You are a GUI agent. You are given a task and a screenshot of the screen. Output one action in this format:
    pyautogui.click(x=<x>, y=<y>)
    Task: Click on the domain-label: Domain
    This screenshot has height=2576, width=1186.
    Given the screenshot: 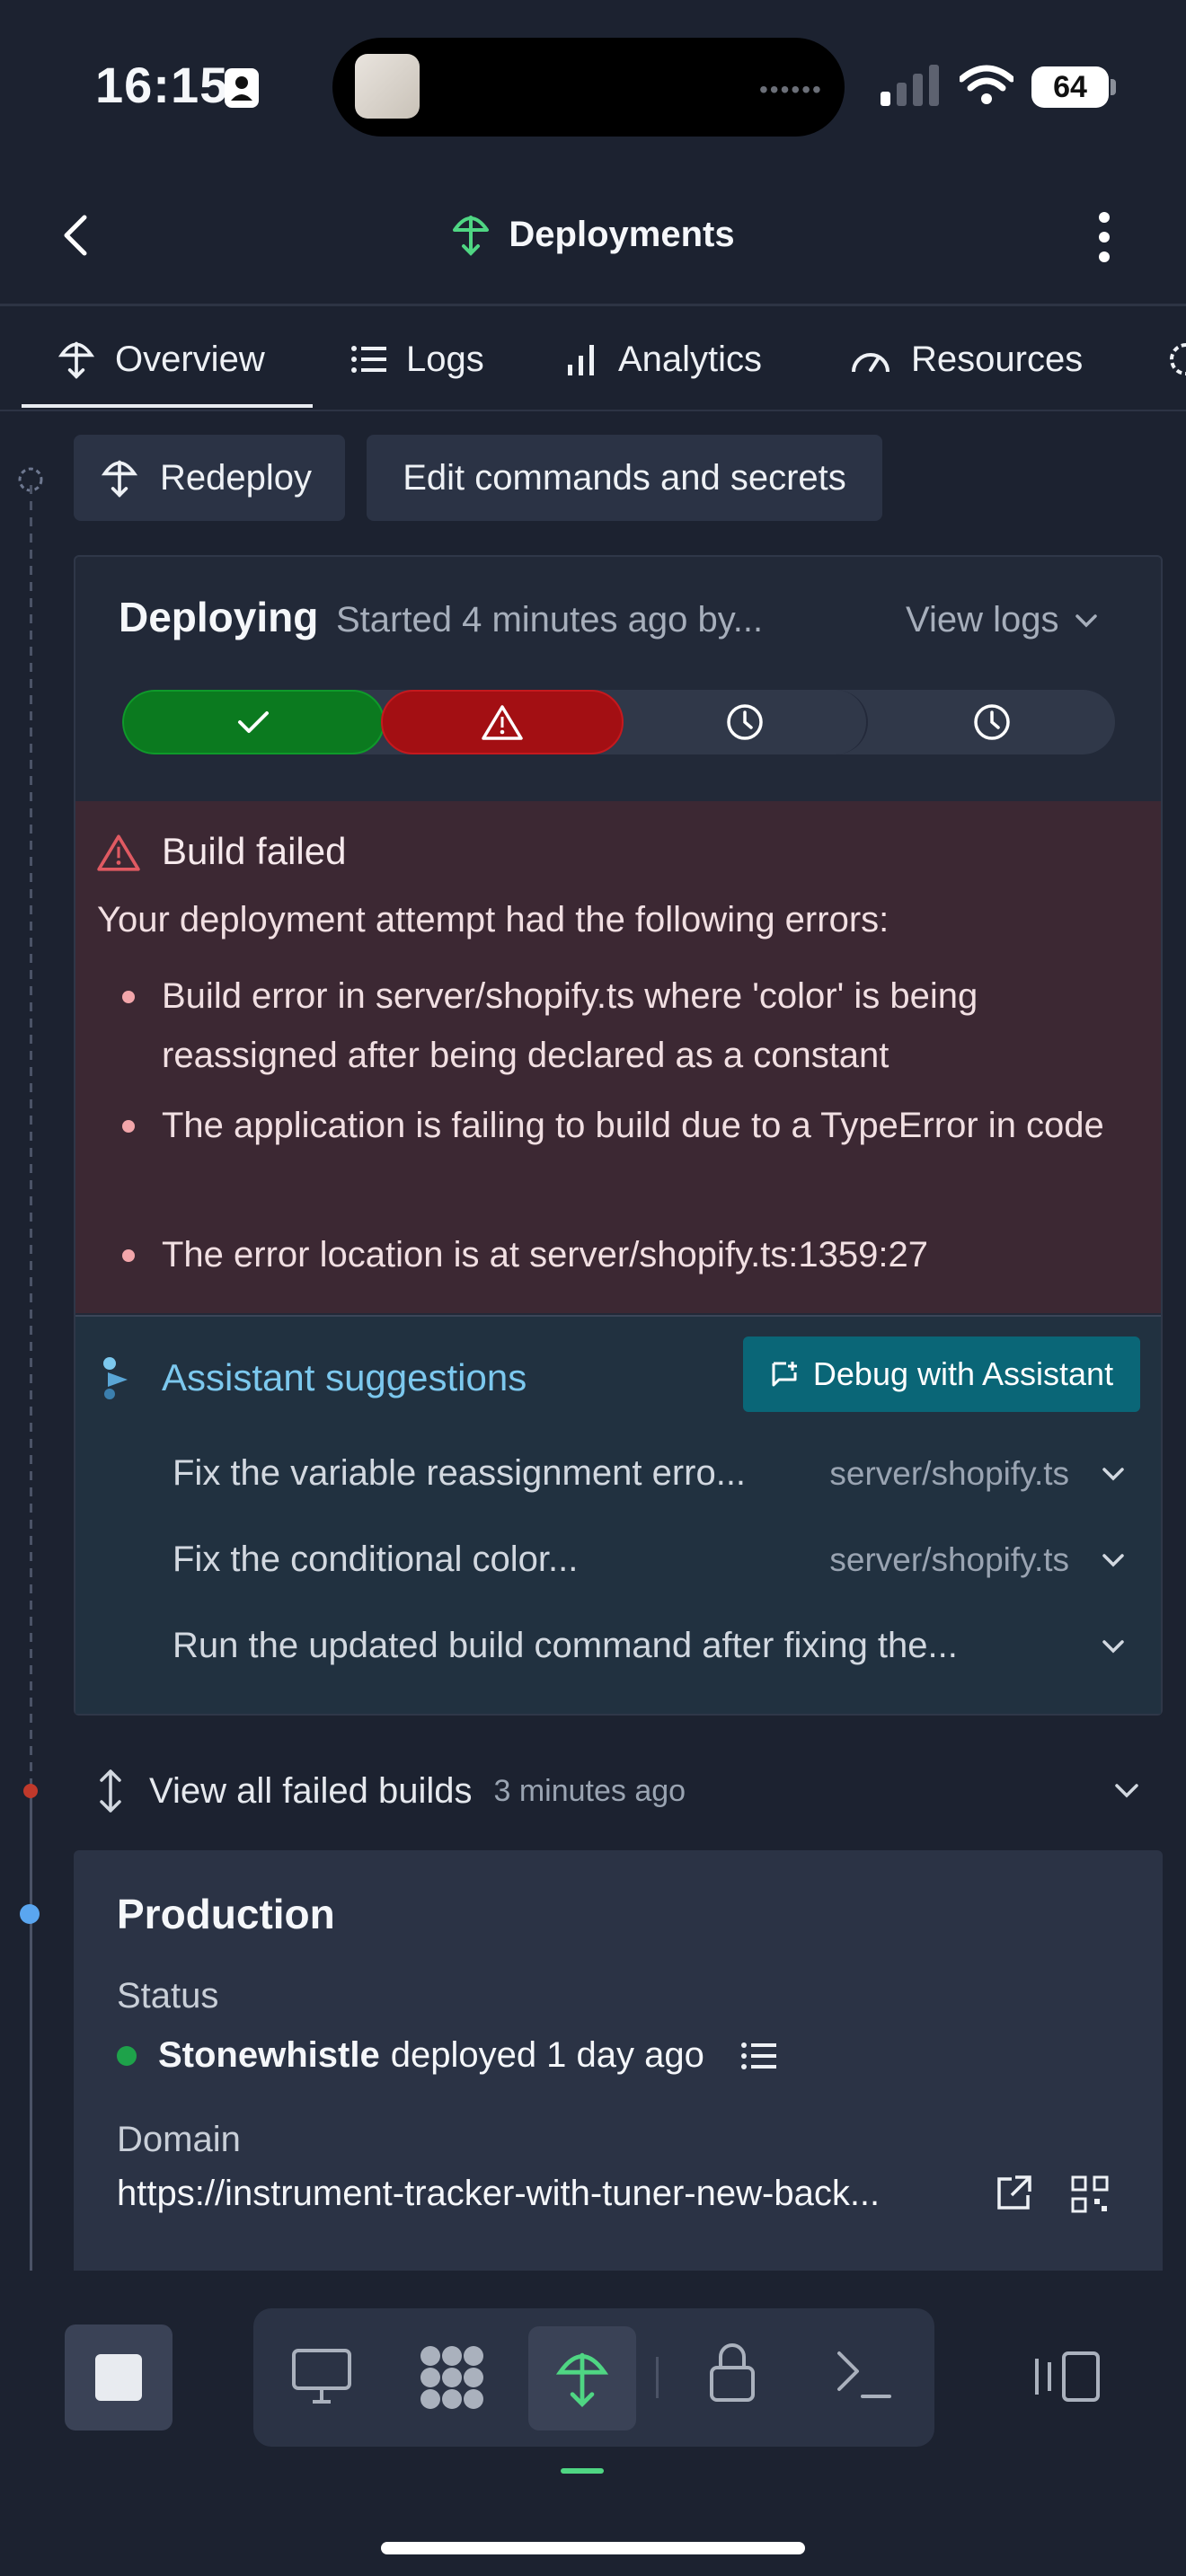 What is the action you would take?
    pyautogui.click(x=179, y=2139)
    